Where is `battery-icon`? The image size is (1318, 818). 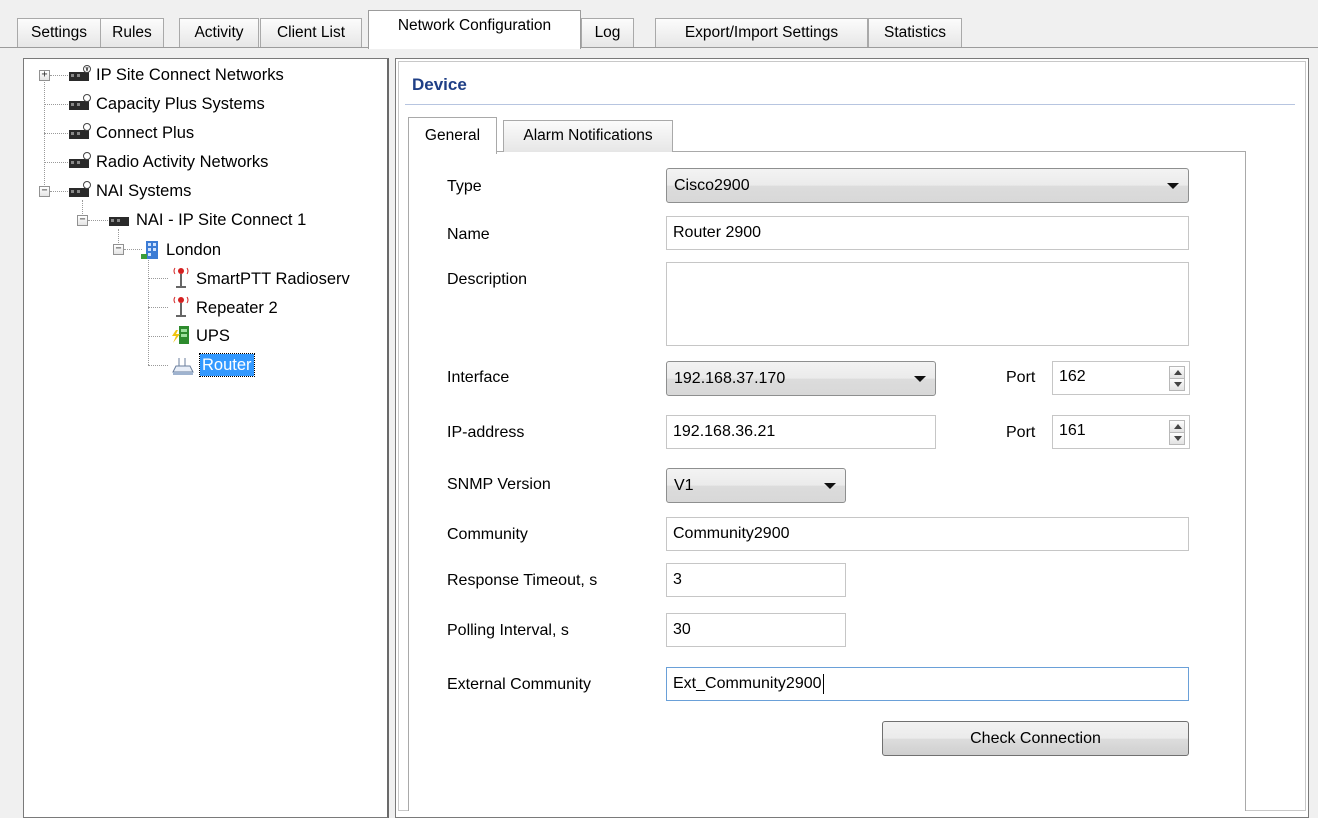
battery-icon is located at coordinates (180, 335).